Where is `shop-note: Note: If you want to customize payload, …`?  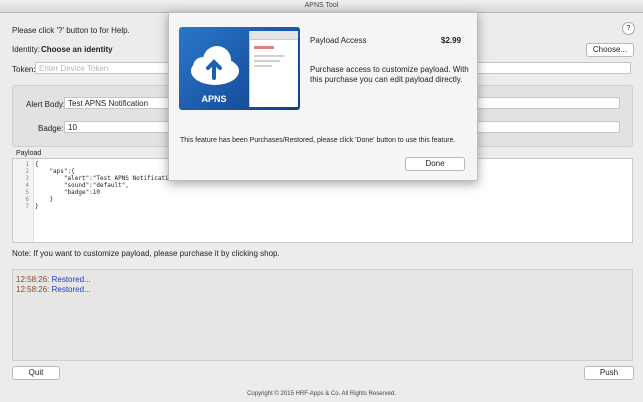
shop-note: Note: If you want to customize payload, … is located at coordinates (146, 253).